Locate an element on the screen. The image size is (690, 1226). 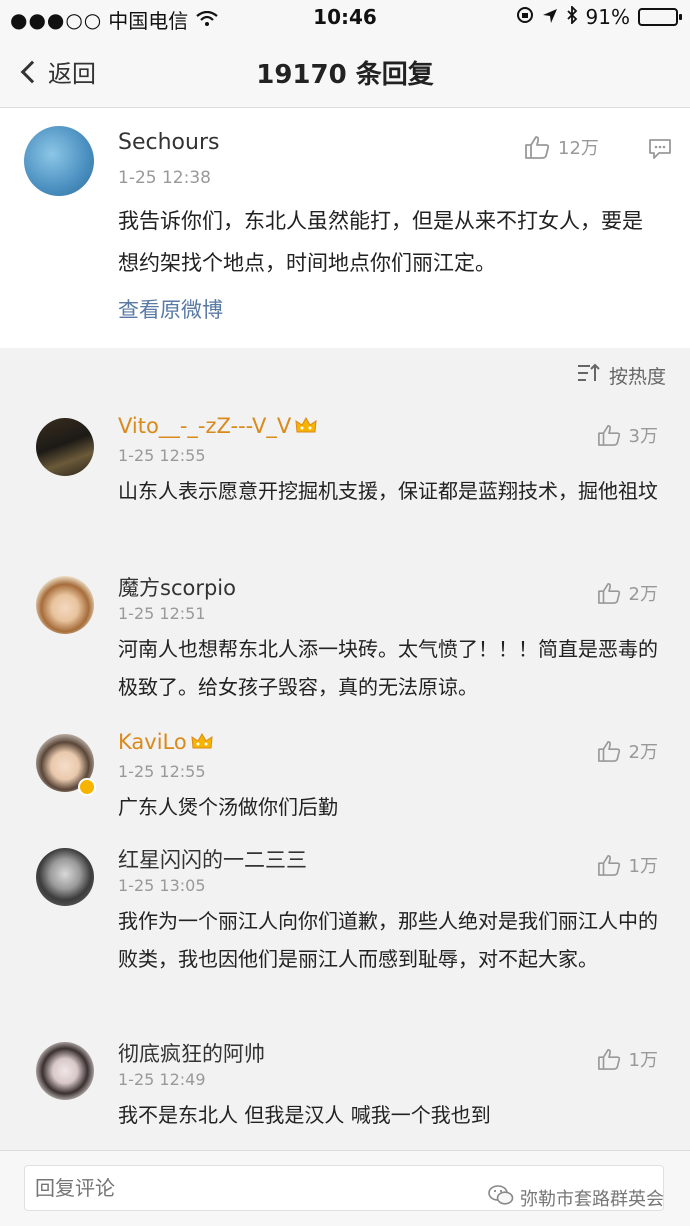
location-icon is located at coordinates (550, 17).